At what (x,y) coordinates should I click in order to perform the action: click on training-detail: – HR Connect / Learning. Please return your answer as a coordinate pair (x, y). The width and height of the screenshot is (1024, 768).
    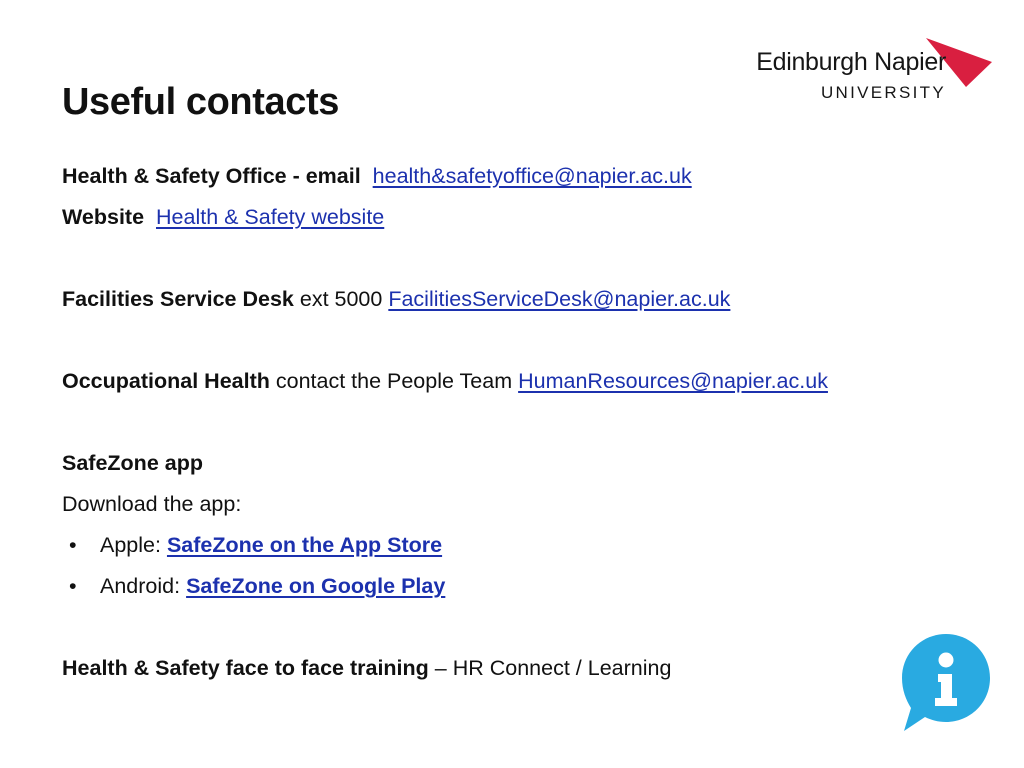
    Looking at the image, I should click on (553, 668).